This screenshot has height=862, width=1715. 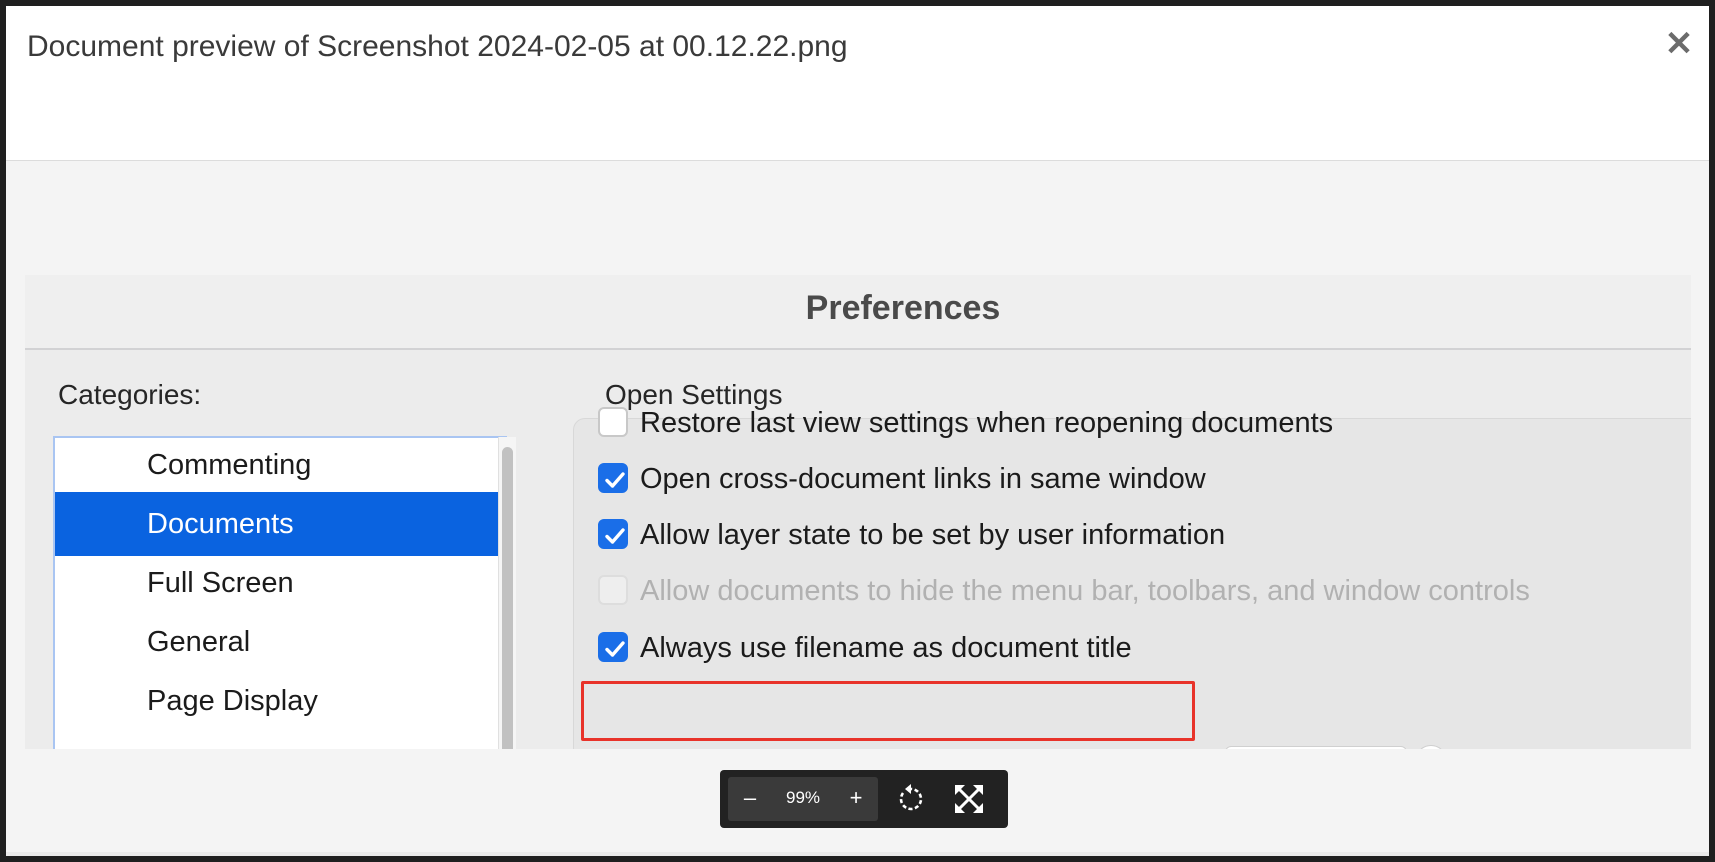 What do you see at coordinates (507, 598) in the screenshot?
I see `scroll-thumb` at bounding box center [507, 598].